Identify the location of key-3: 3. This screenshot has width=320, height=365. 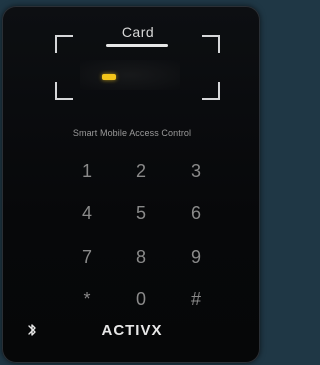
(196, 171).